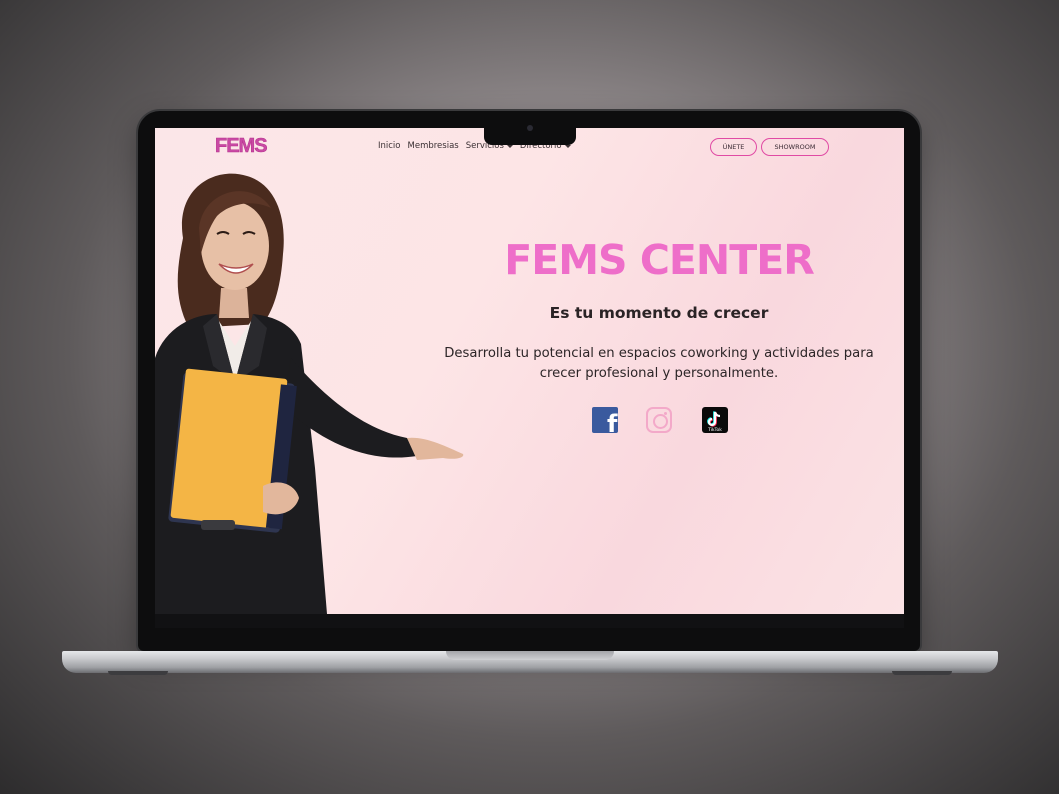 This screenshot has width=1059, height=794. I want to click on facebook-icon: f, so click(605, 420).